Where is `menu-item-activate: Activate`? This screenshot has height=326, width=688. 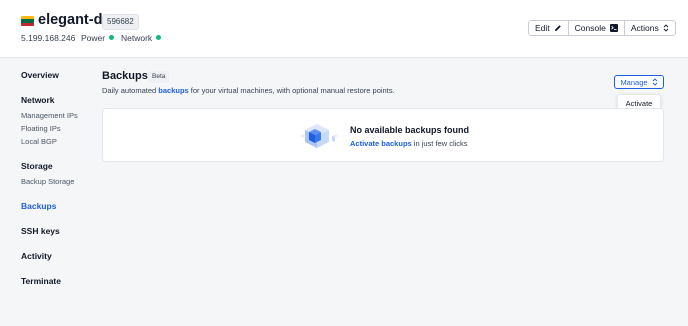
menu-item-activate: Activate is located at coordinates (639, 103).